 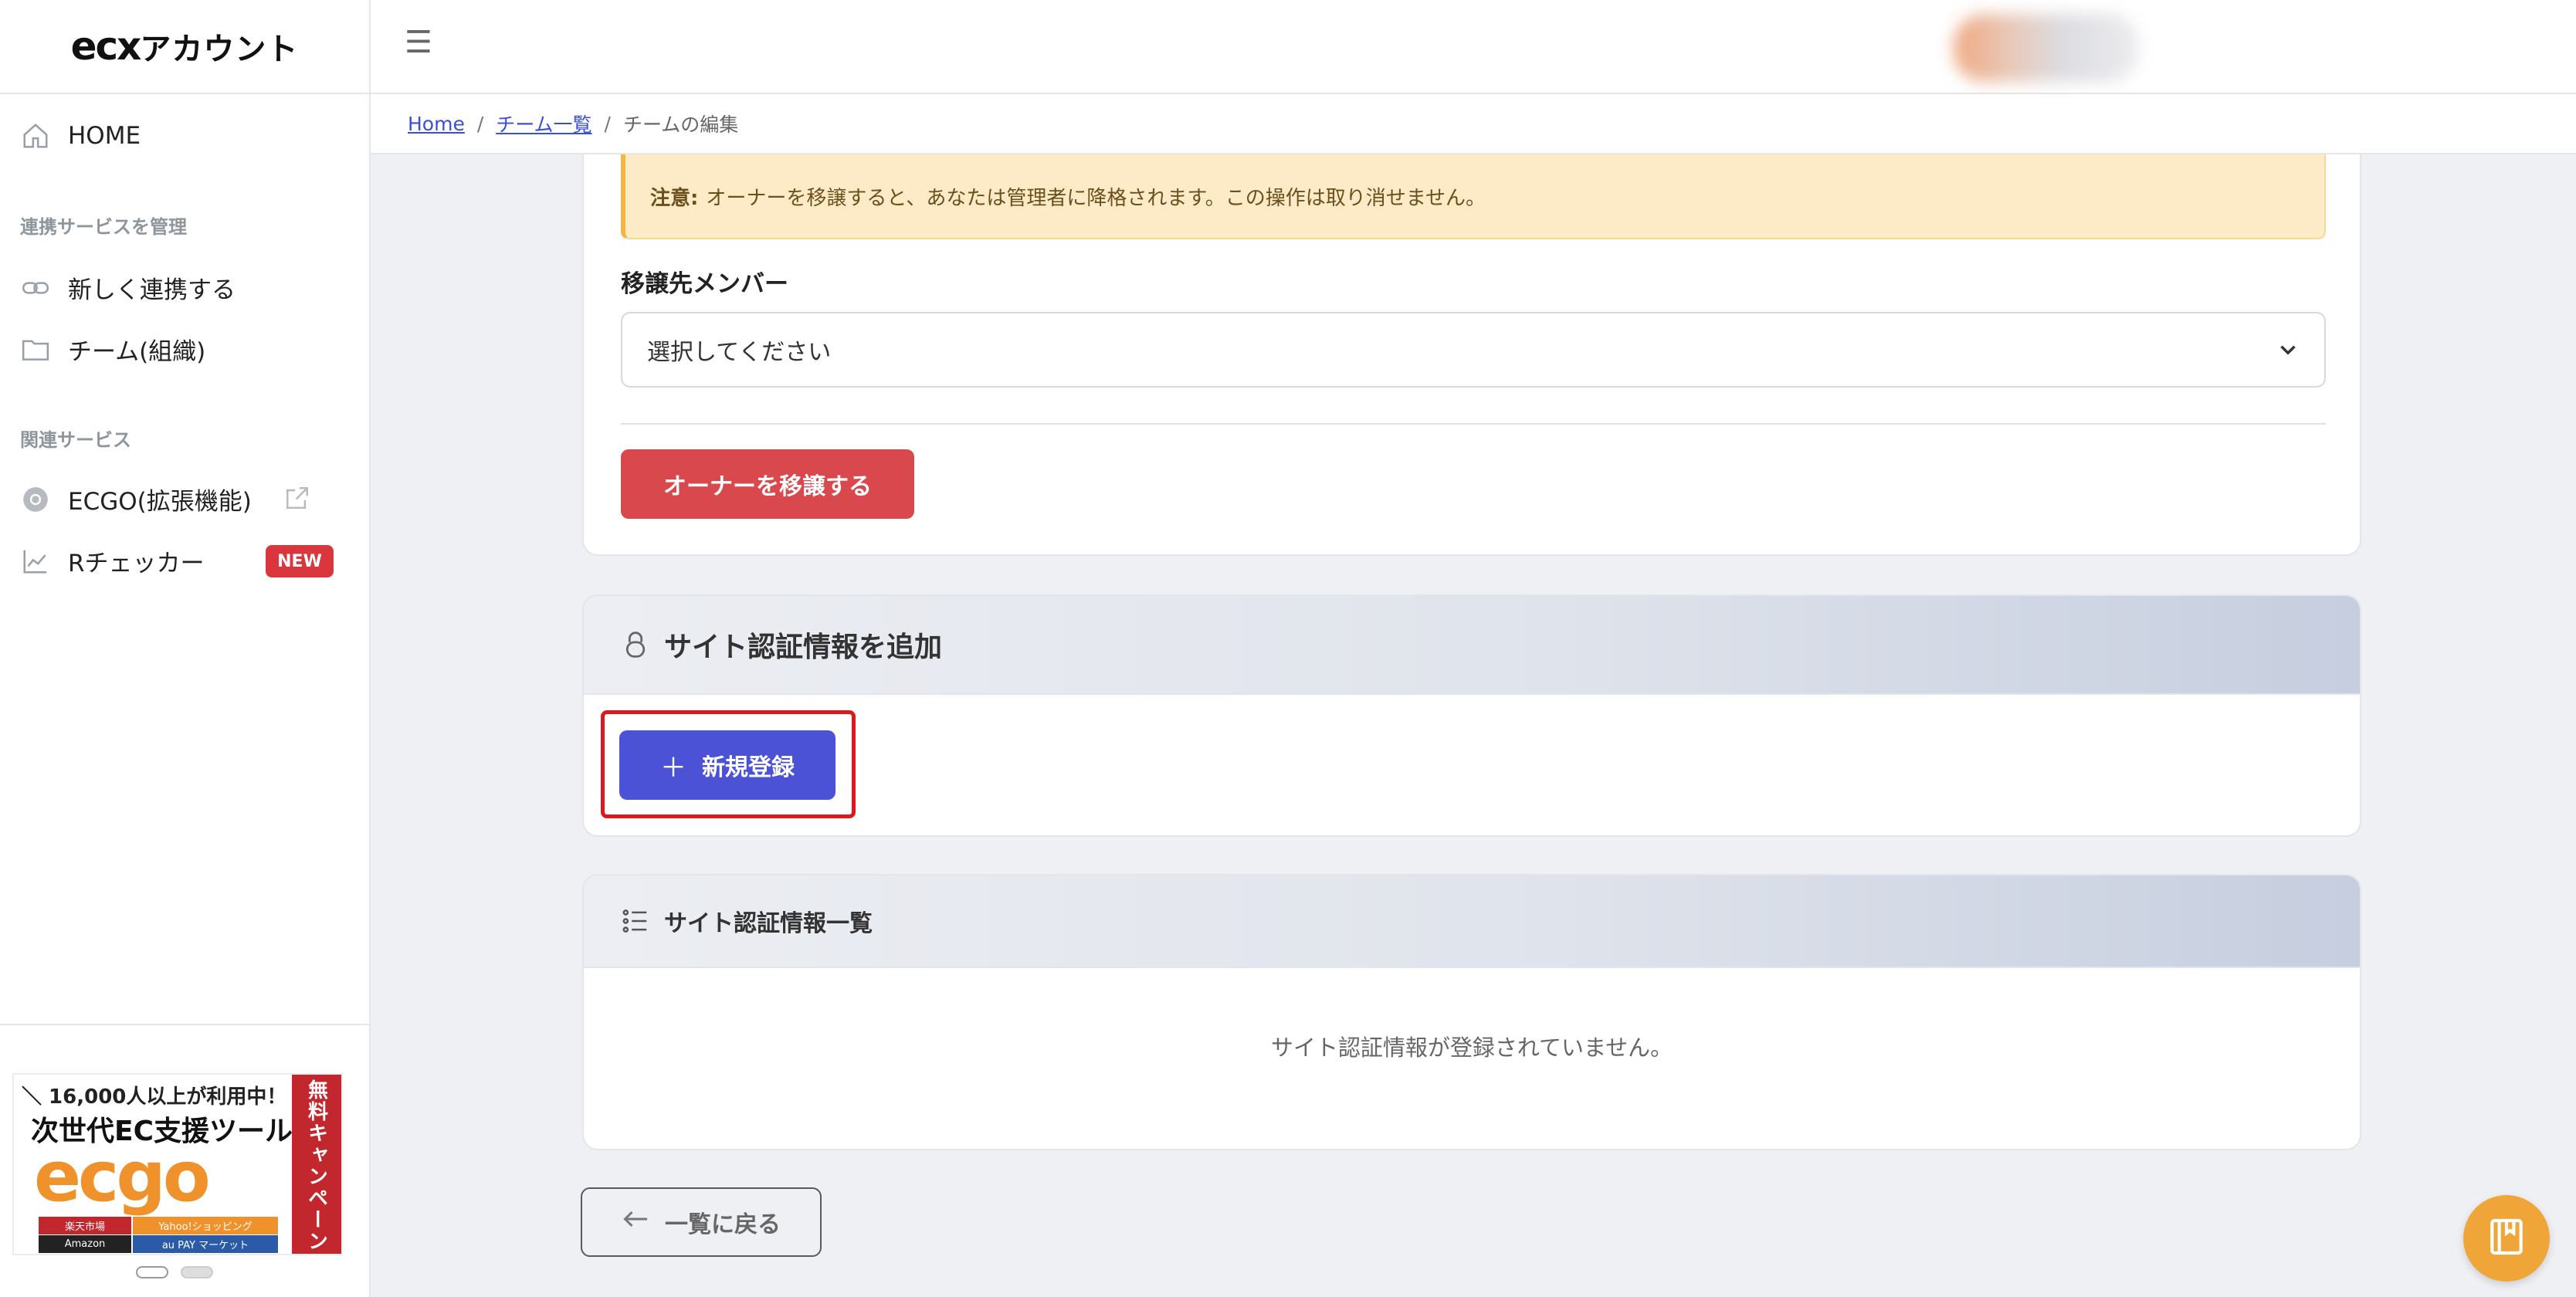 What do you see at coordinates (36, 350) in the screenshot?
I see `folder-icon` at bounding box center [36, 350].